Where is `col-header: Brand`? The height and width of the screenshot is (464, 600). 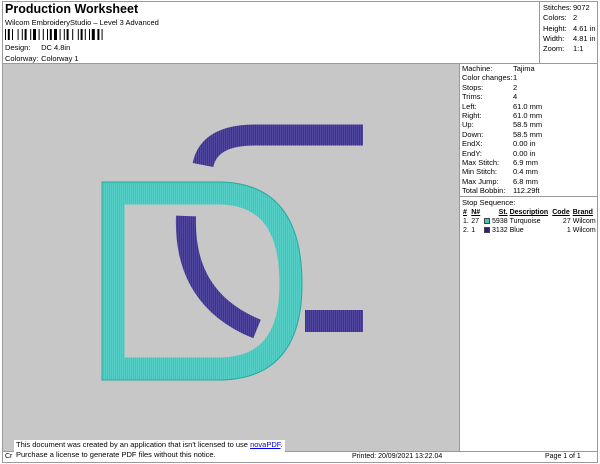 col-header: Brand is located at coordinates (582, 212).